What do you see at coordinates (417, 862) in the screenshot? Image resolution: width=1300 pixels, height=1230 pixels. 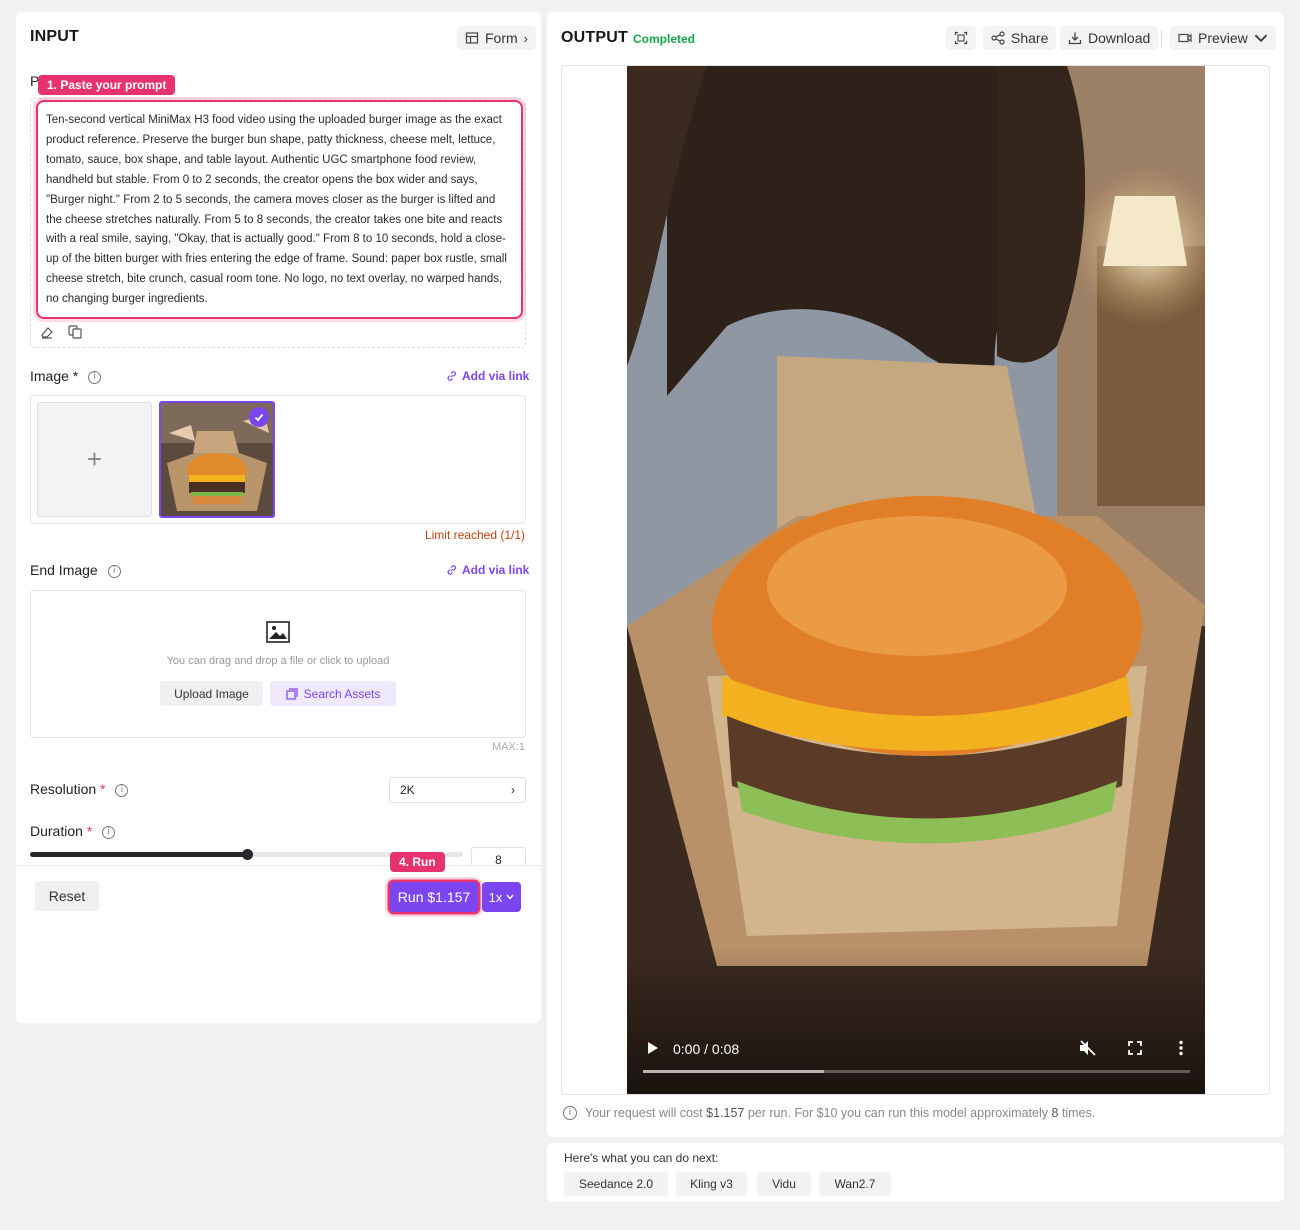 I see `callout-run: 4. Run` at bounding box center [417, 862].